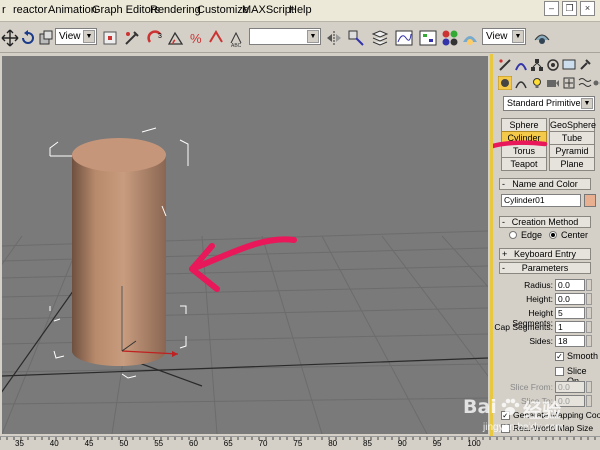 The height and width of the screenshot is (450, 600). I want to click on reference-coordinate-dropdown: View ▼, so click(76, 36).